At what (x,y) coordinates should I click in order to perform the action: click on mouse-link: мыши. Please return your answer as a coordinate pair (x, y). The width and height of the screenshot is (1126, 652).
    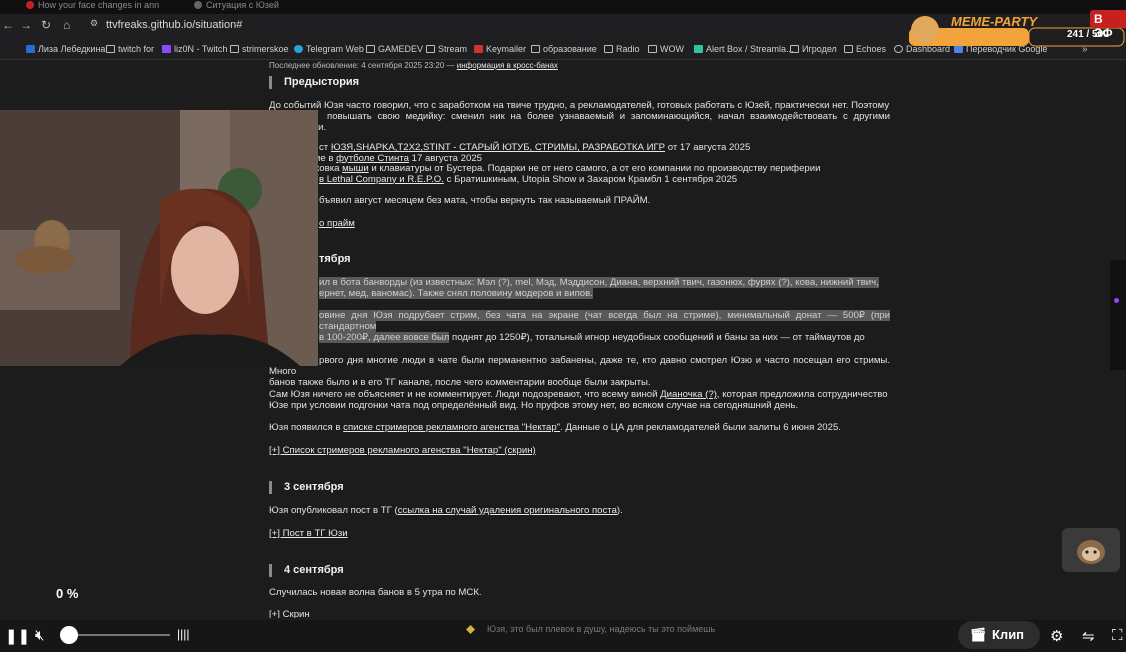
    Looking at the image, I should click on (355, 168).